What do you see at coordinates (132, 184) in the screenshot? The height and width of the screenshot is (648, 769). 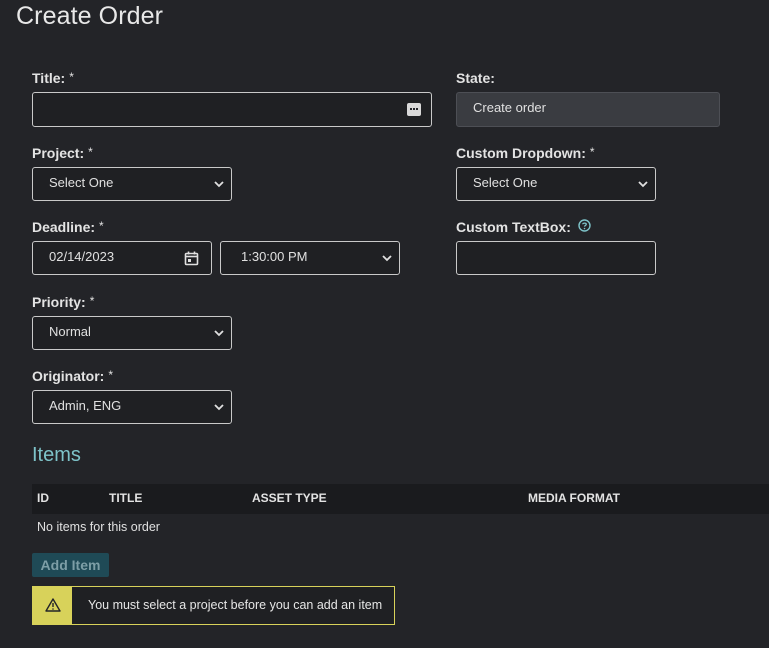 I see `project-select: Select One` at bounding box center [132, 184].